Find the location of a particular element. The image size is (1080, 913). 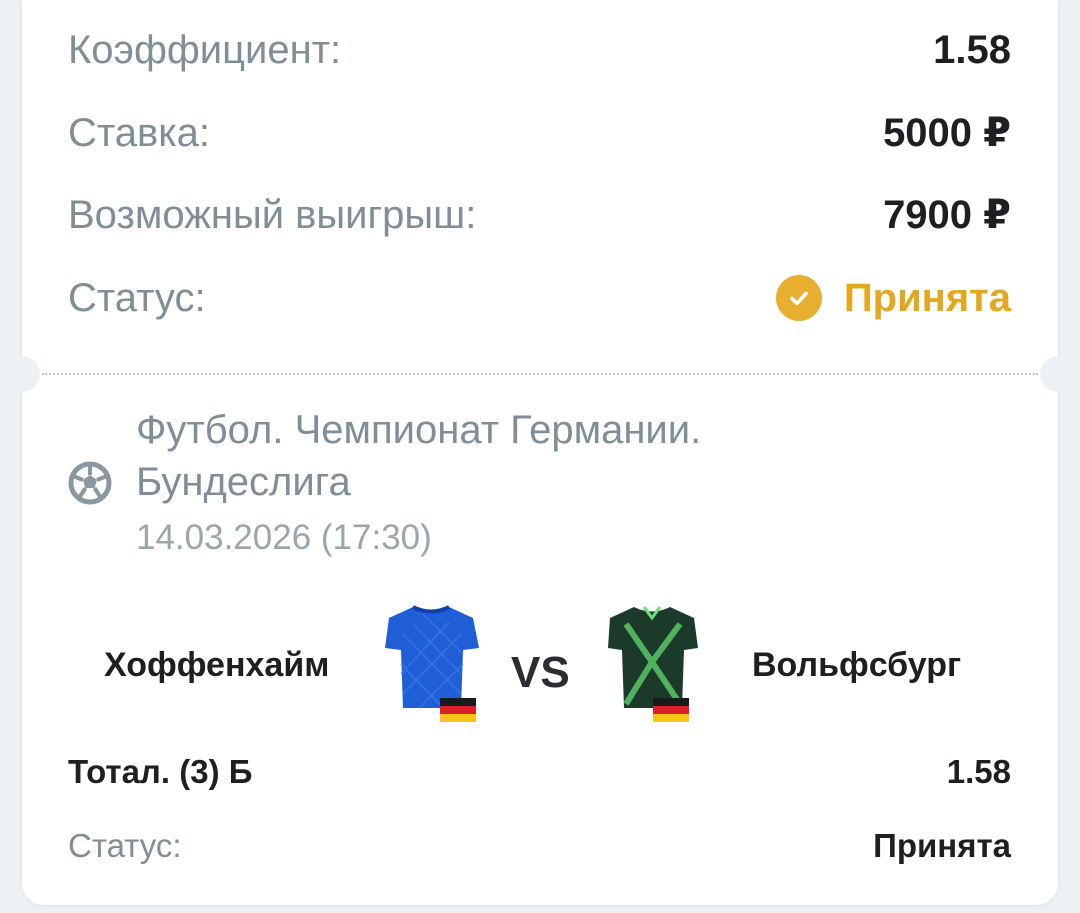

coefficient-label: Коэффициент: is located at coordinates (205, 50).